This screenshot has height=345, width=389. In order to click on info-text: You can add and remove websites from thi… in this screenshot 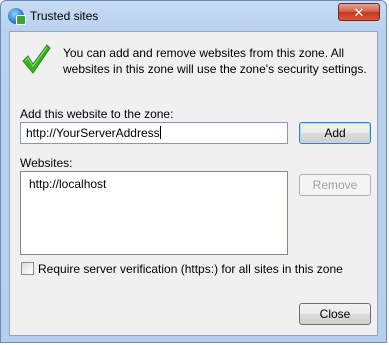, I will do `click(215, 61)`.